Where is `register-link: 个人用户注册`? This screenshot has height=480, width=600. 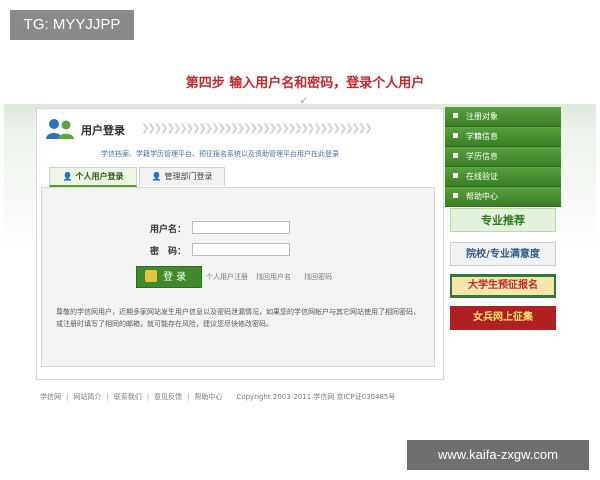
register-link: 个人用户注册 is located at coordinates (227, 277).